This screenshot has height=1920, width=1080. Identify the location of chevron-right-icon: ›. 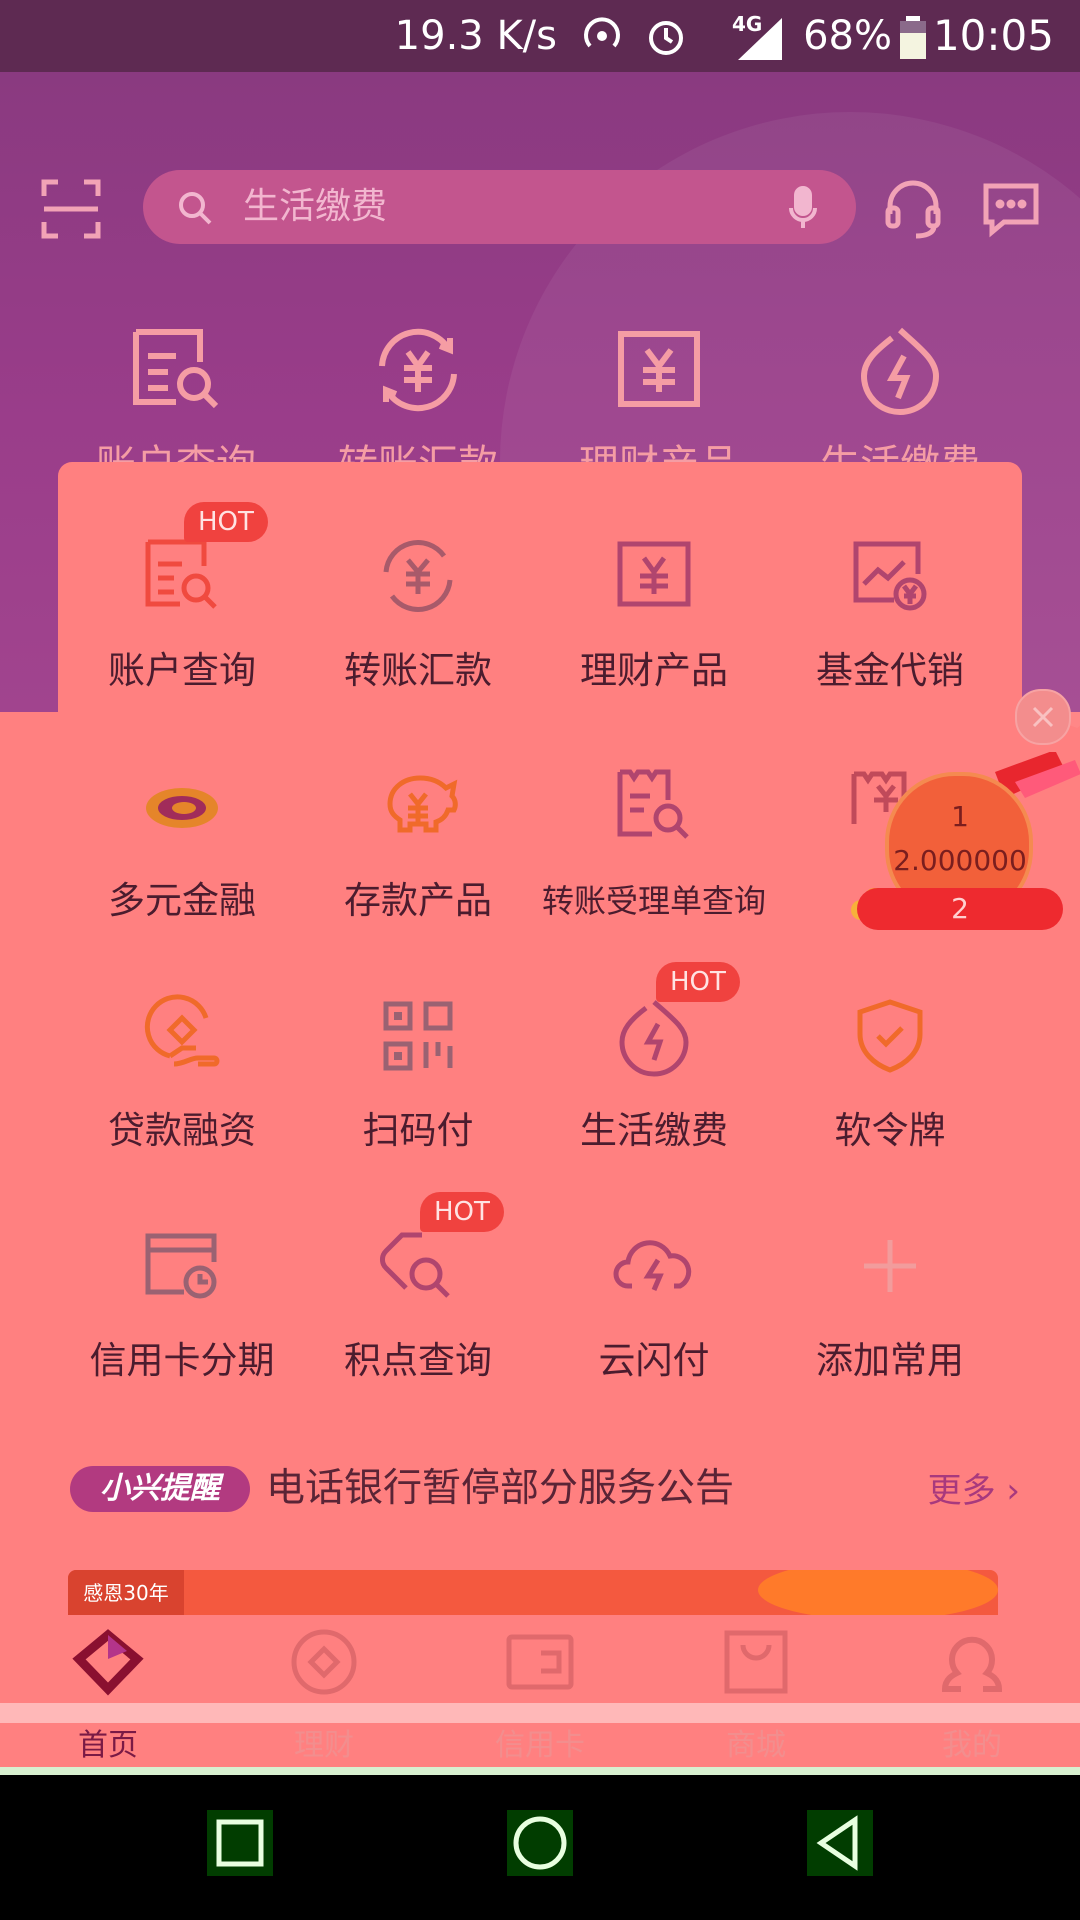
(1013, 1491).